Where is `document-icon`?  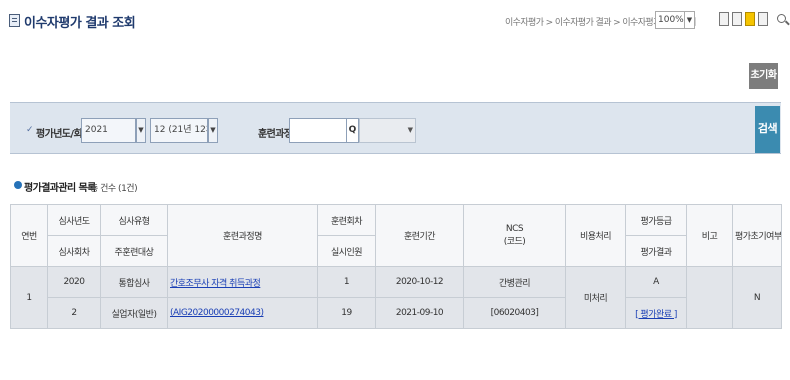 document-icon is located at coordinates (763, 19).